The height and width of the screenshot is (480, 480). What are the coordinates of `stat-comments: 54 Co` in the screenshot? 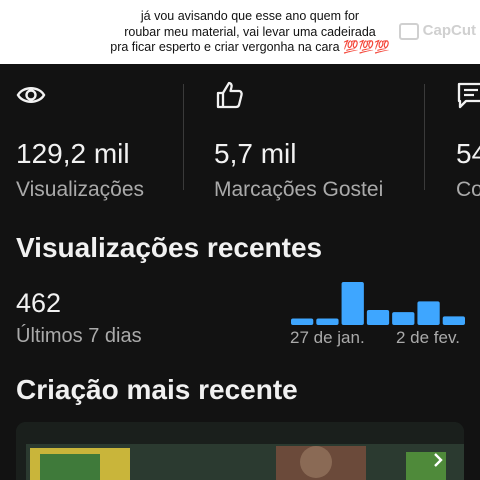 It's located at (468, 140).